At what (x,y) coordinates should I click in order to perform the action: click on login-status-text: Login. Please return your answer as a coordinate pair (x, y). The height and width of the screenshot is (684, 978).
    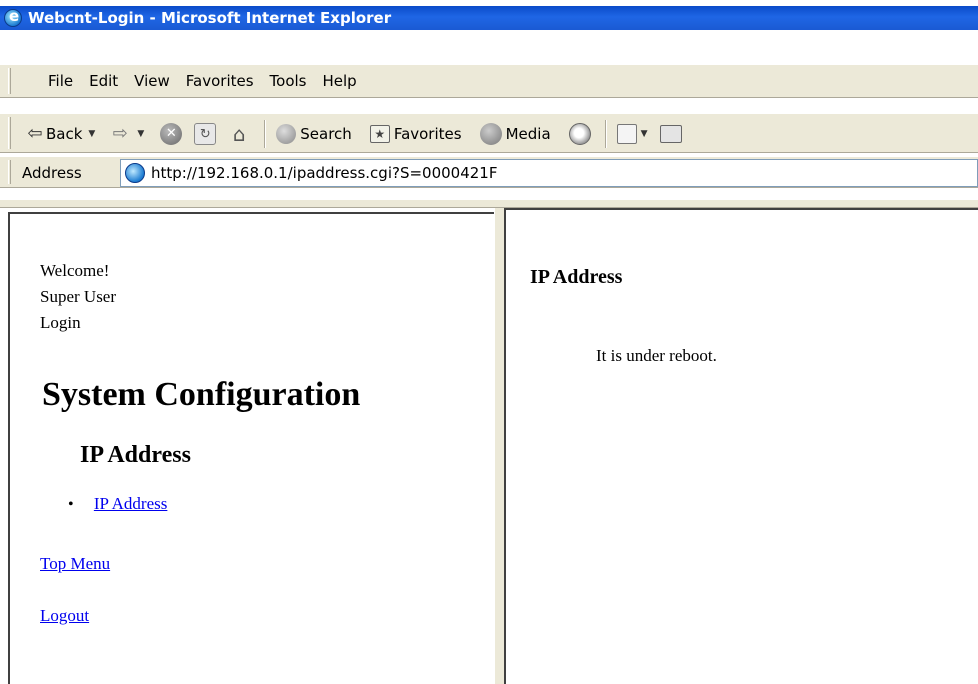
    Looking at the image, I should click on (60, 322).